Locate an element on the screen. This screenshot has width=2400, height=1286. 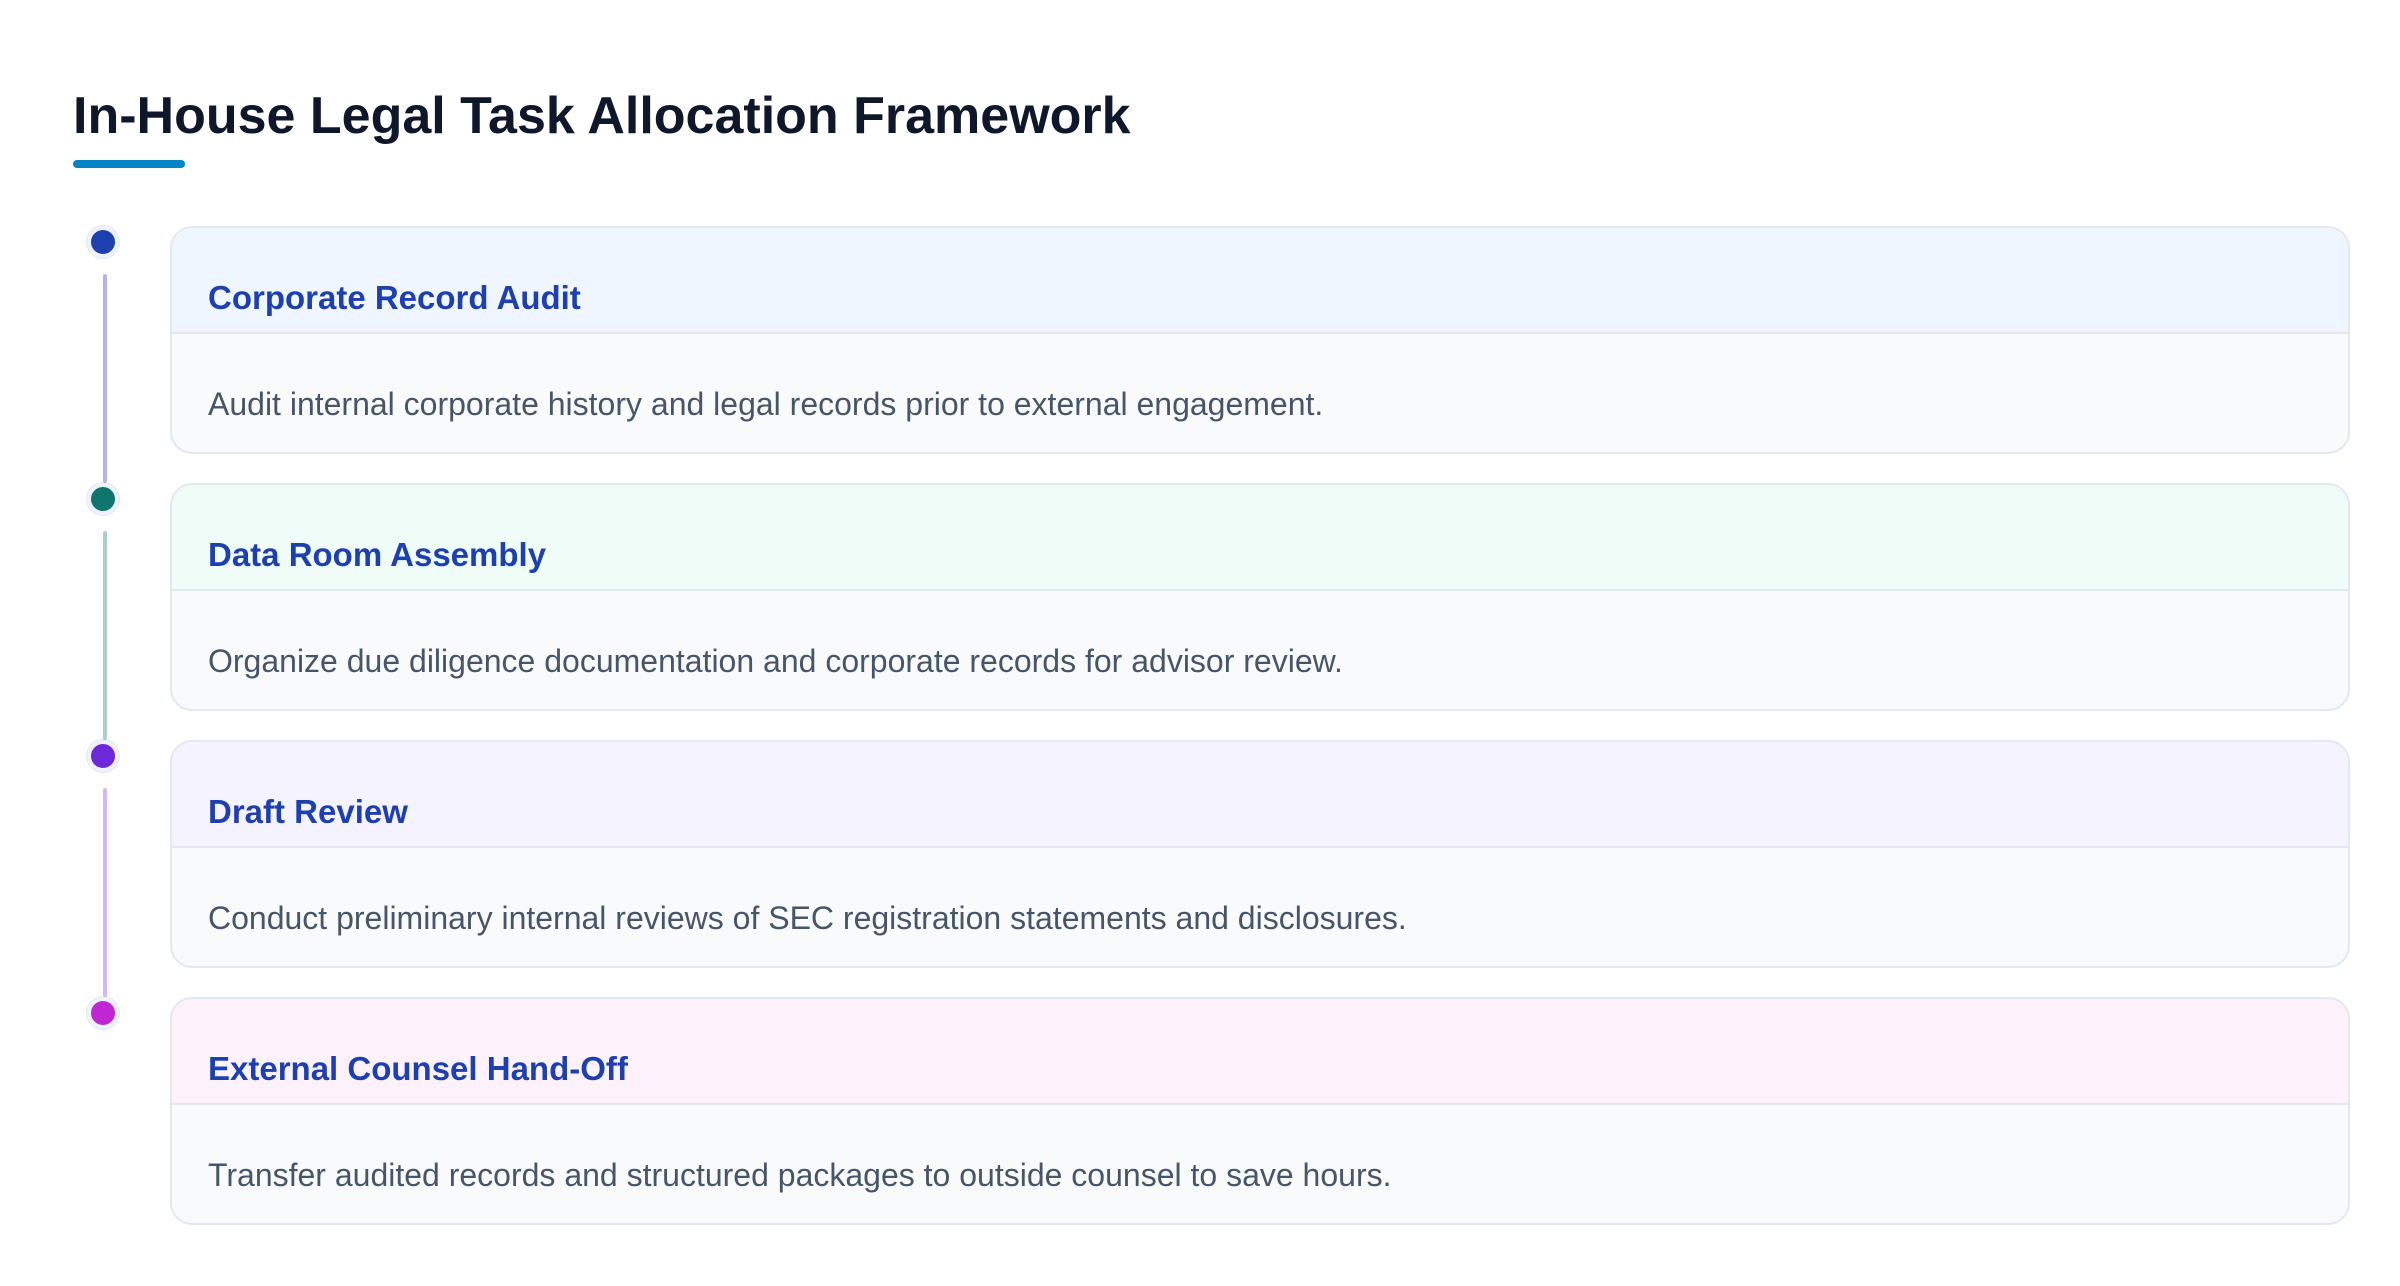
step-title: External Counsel Hand-Off is located at coordinates (418, 1068).